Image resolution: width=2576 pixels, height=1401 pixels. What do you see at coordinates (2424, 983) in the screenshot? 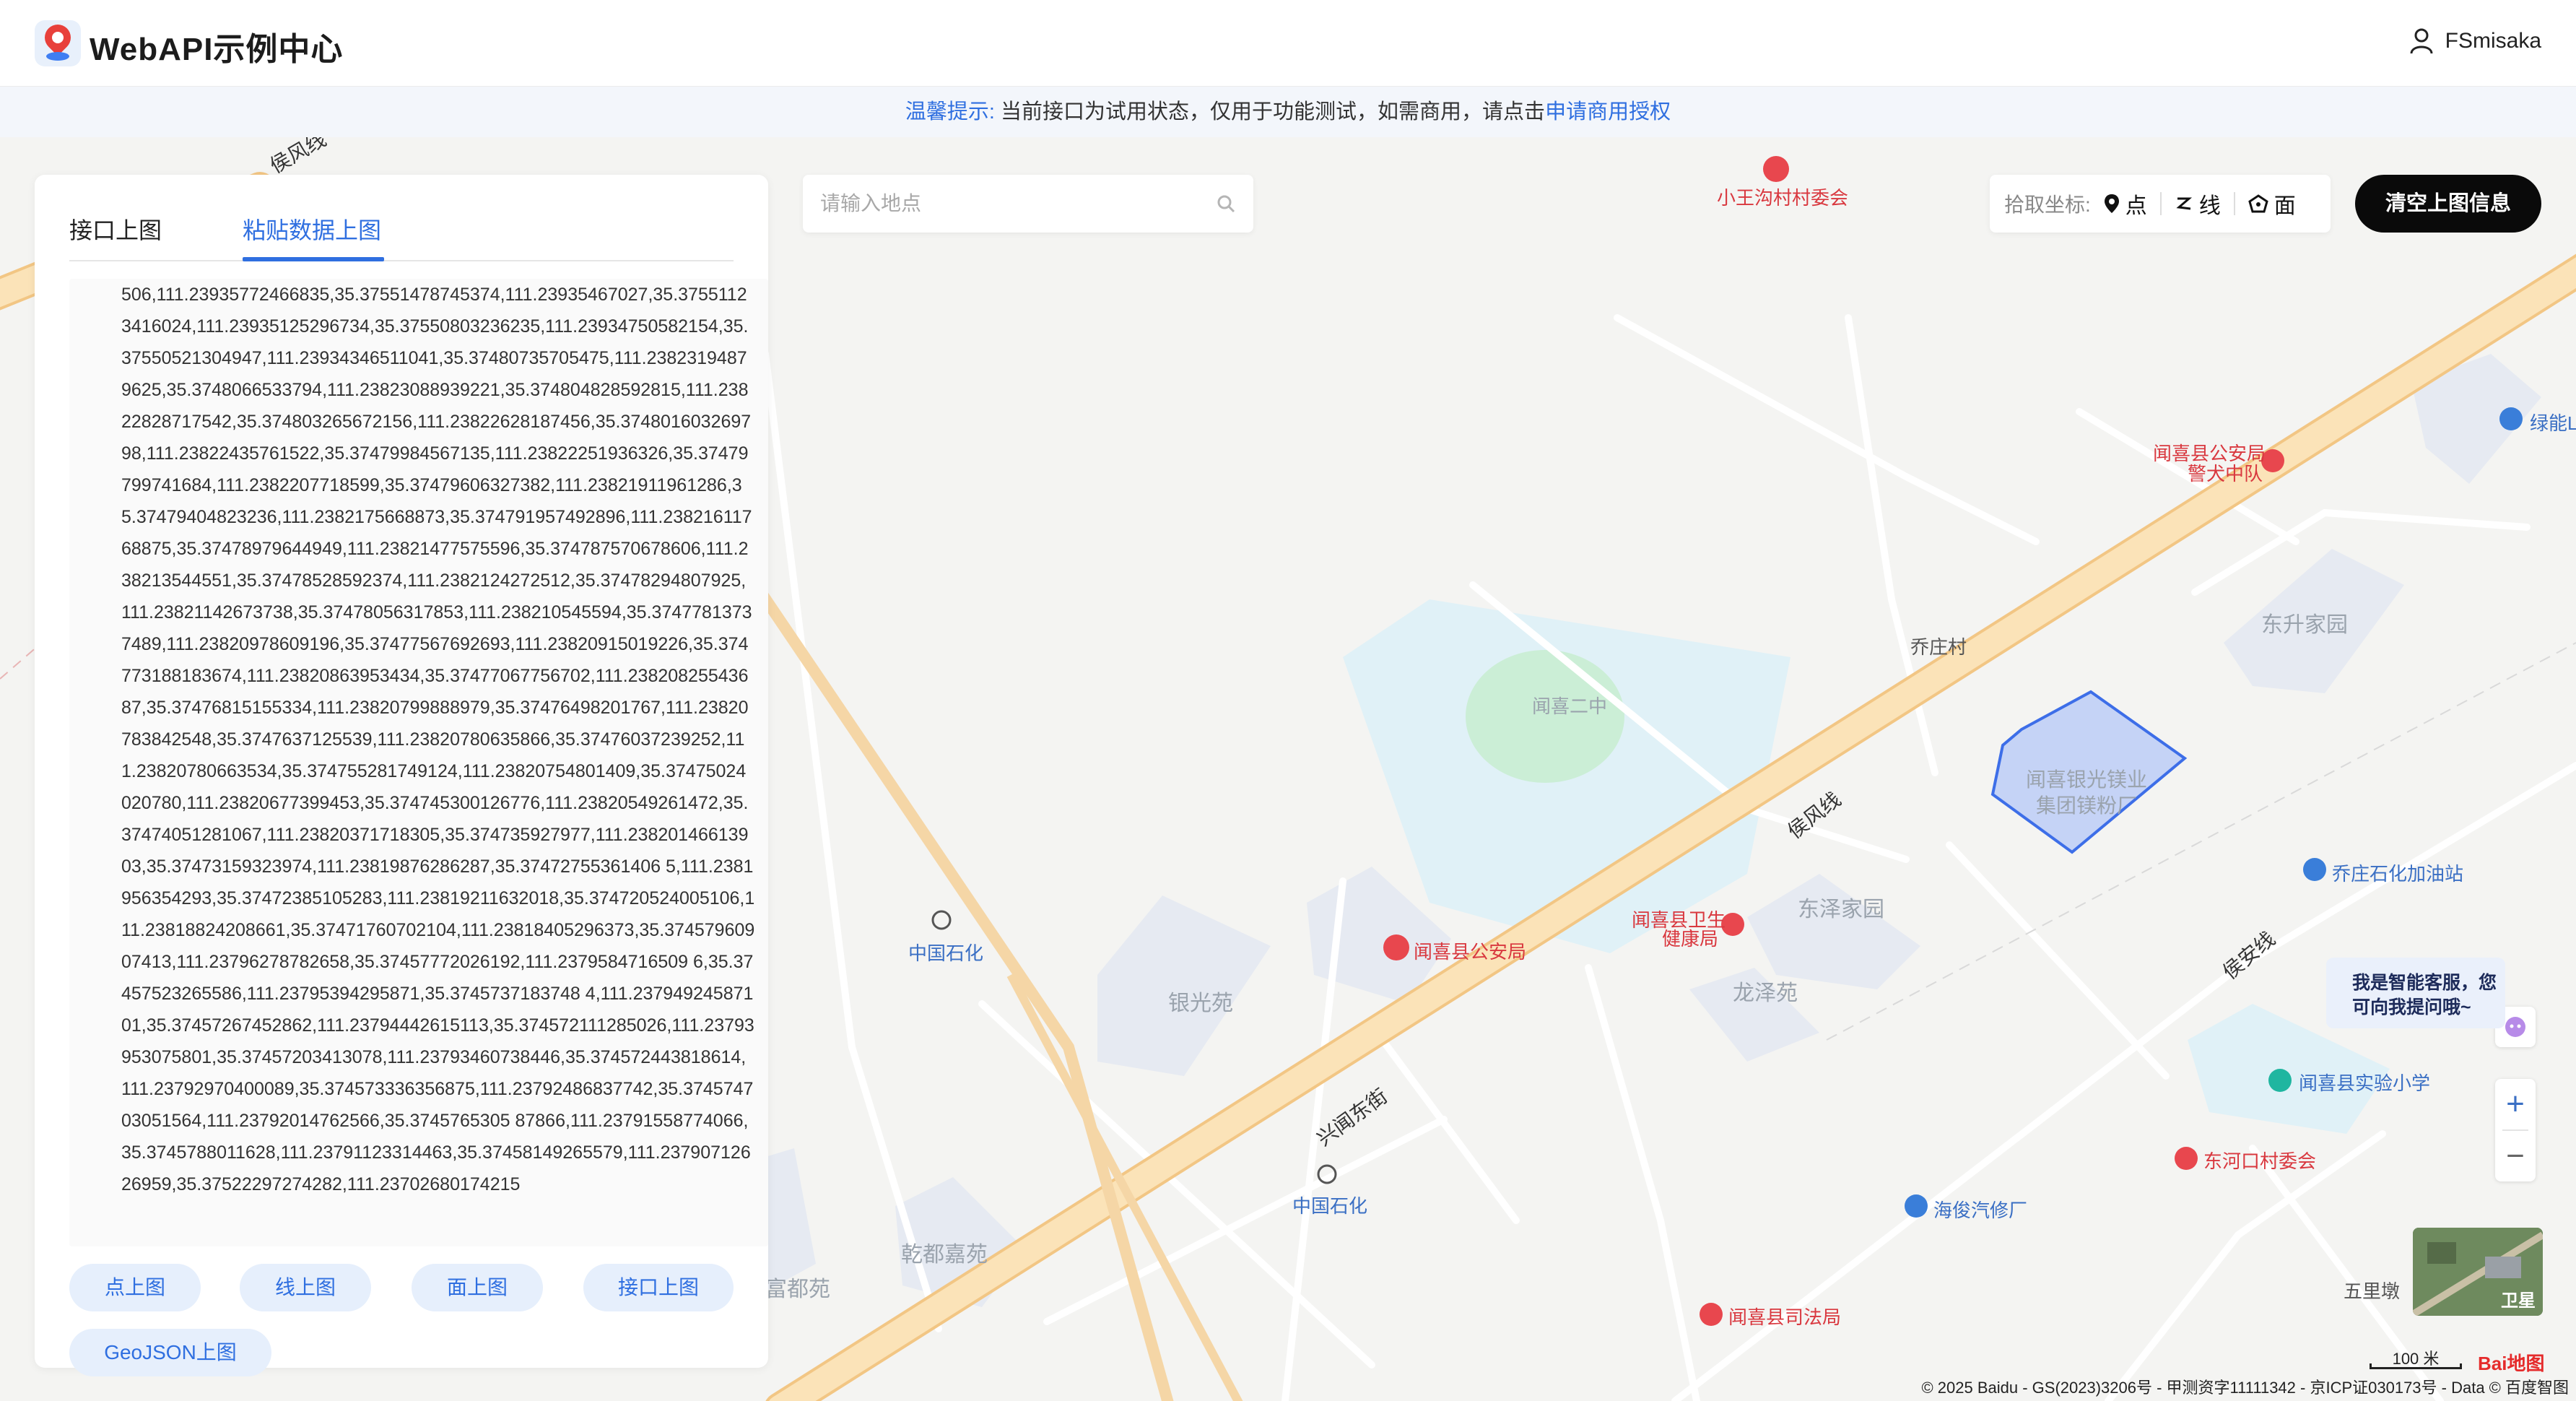
I see `ai-chat-line1: 我是智能客服，您` at bounding box center [2424, 983].